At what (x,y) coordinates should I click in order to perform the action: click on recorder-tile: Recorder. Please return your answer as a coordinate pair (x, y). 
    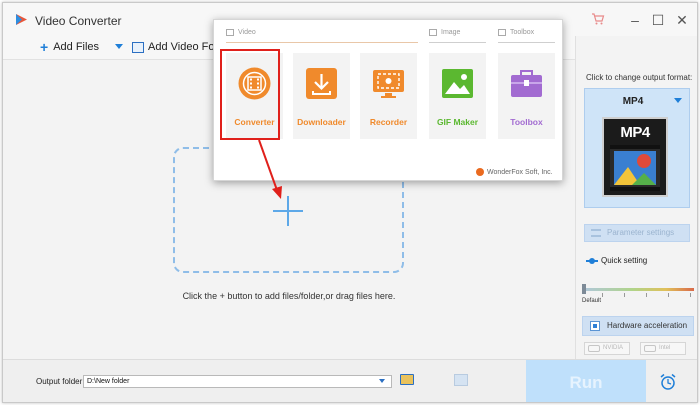
    Looking at the image, I should click on (388, 96).